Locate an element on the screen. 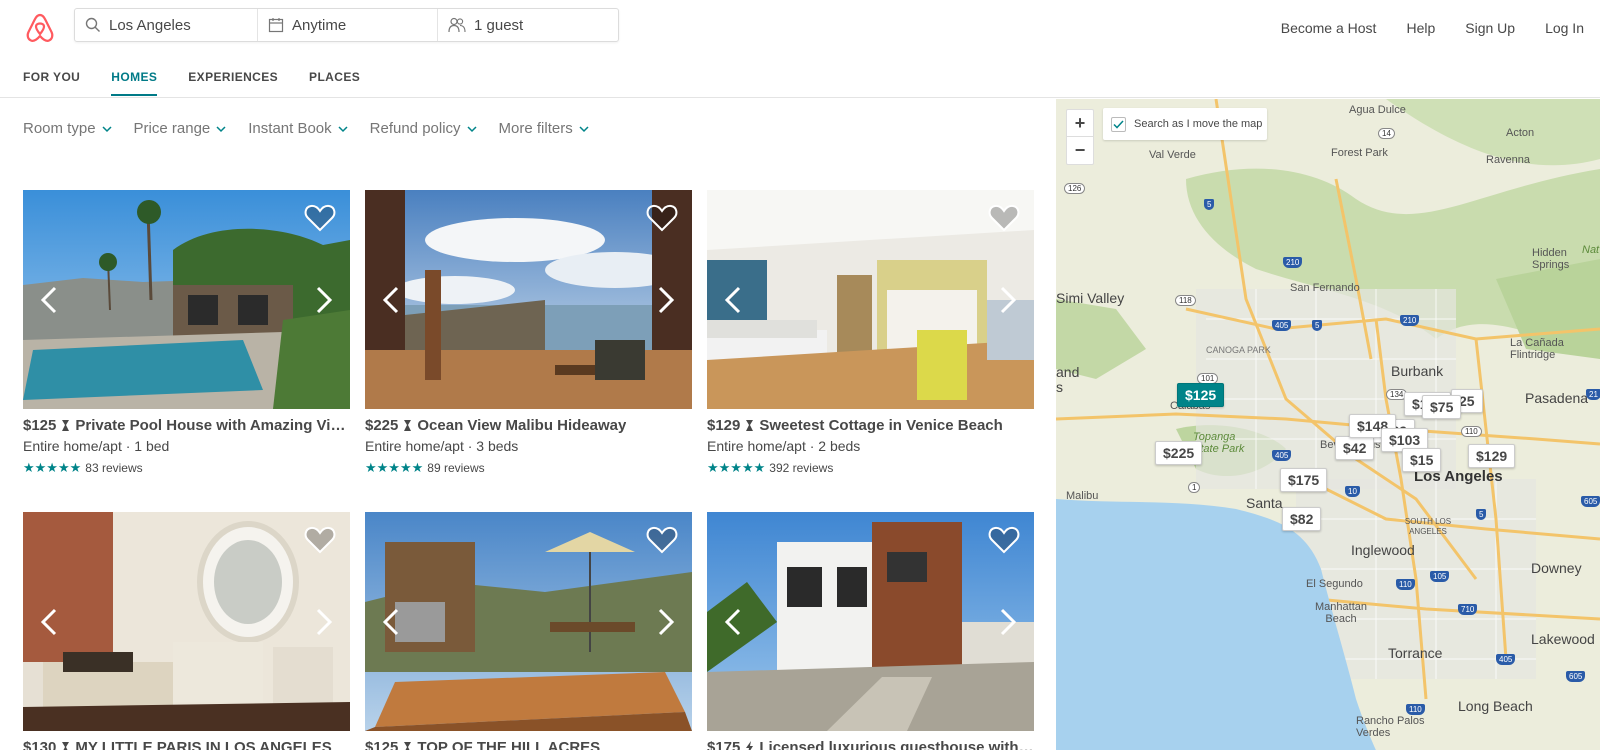  map-place-label: Pasadena is located at coordinates (1557, 398).